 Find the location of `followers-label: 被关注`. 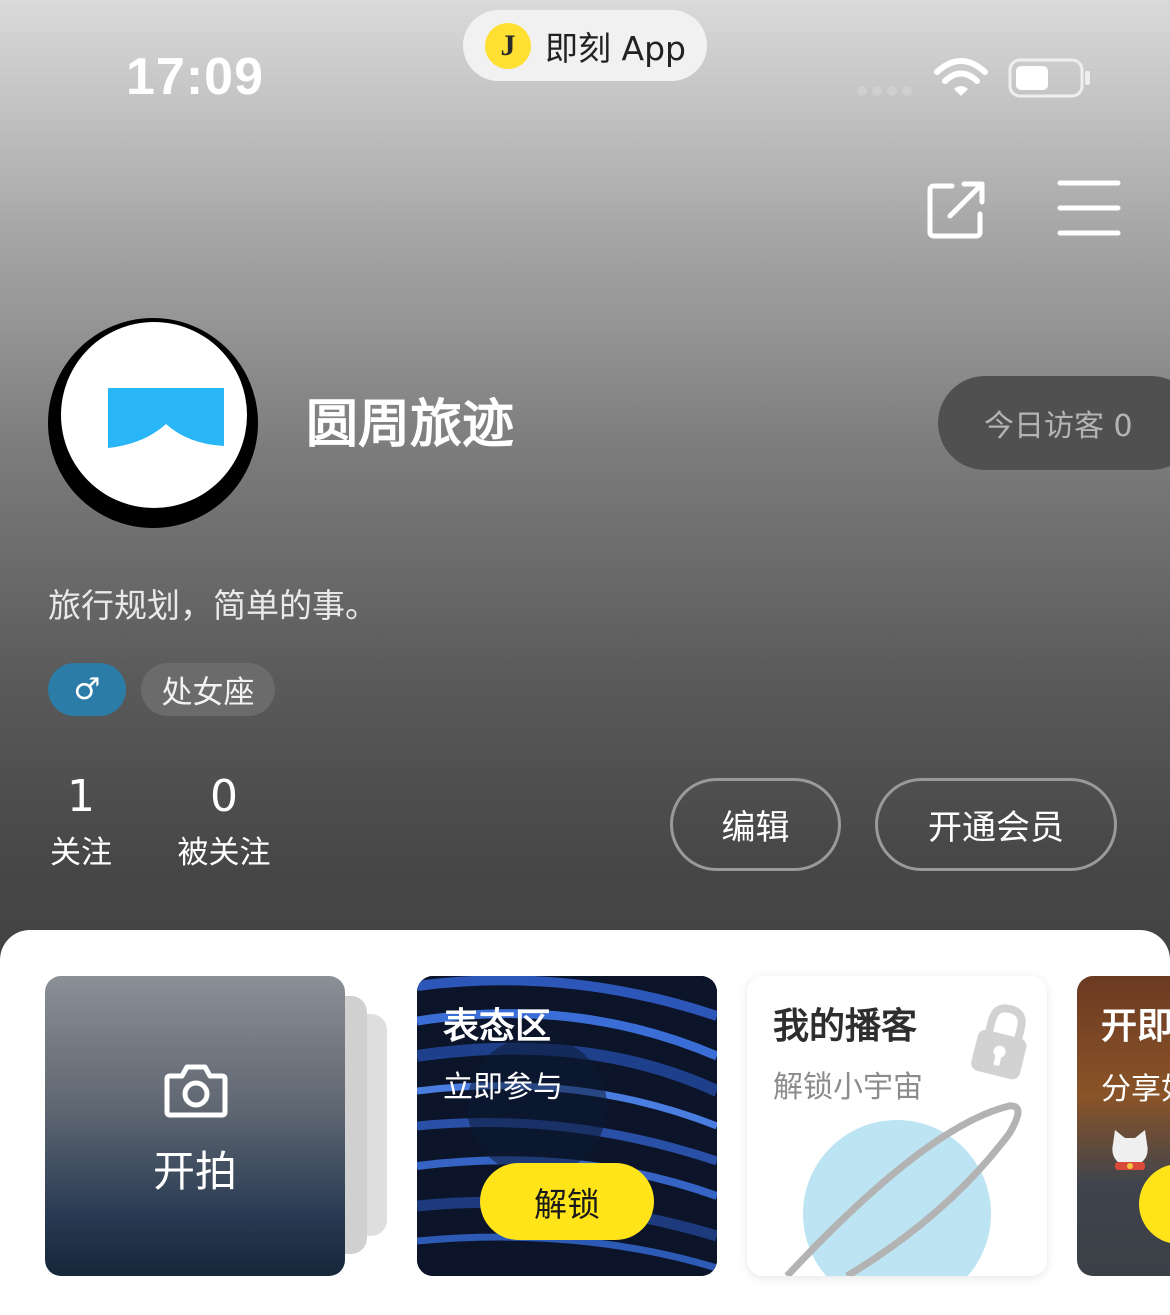

followers-label: 被关注 is located at coordinates (224, 853).